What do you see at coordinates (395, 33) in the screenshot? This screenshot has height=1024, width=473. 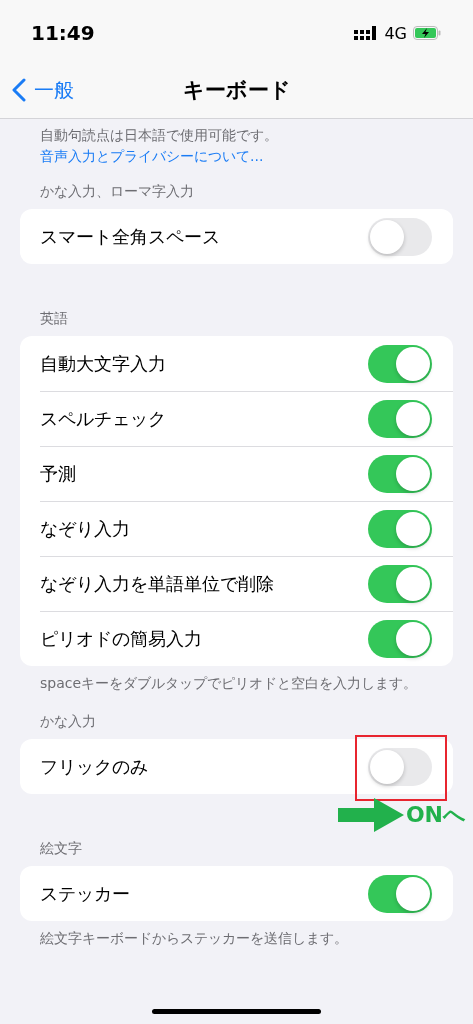 I see `network-label: 4G` at bounding box center [395, 33].